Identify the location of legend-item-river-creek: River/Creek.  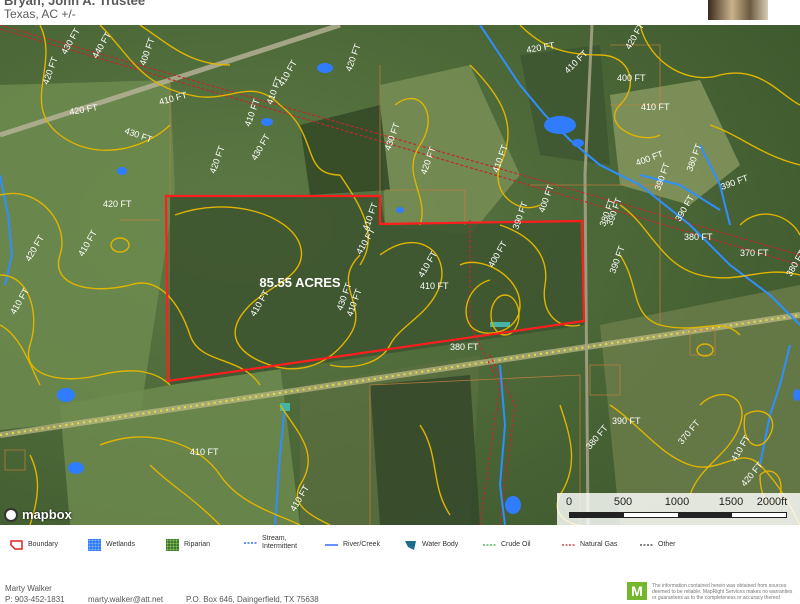
(352, 545).